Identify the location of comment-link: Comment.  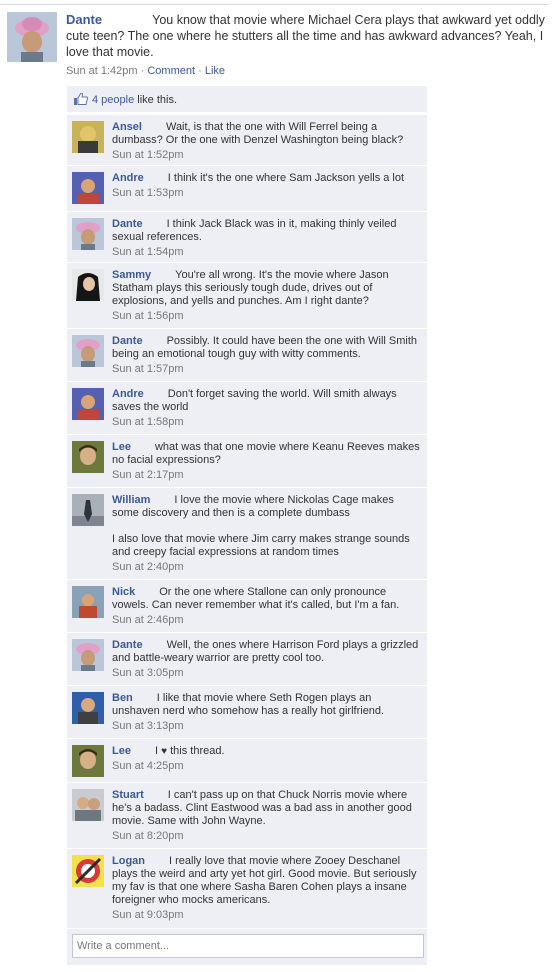
(171, 71).